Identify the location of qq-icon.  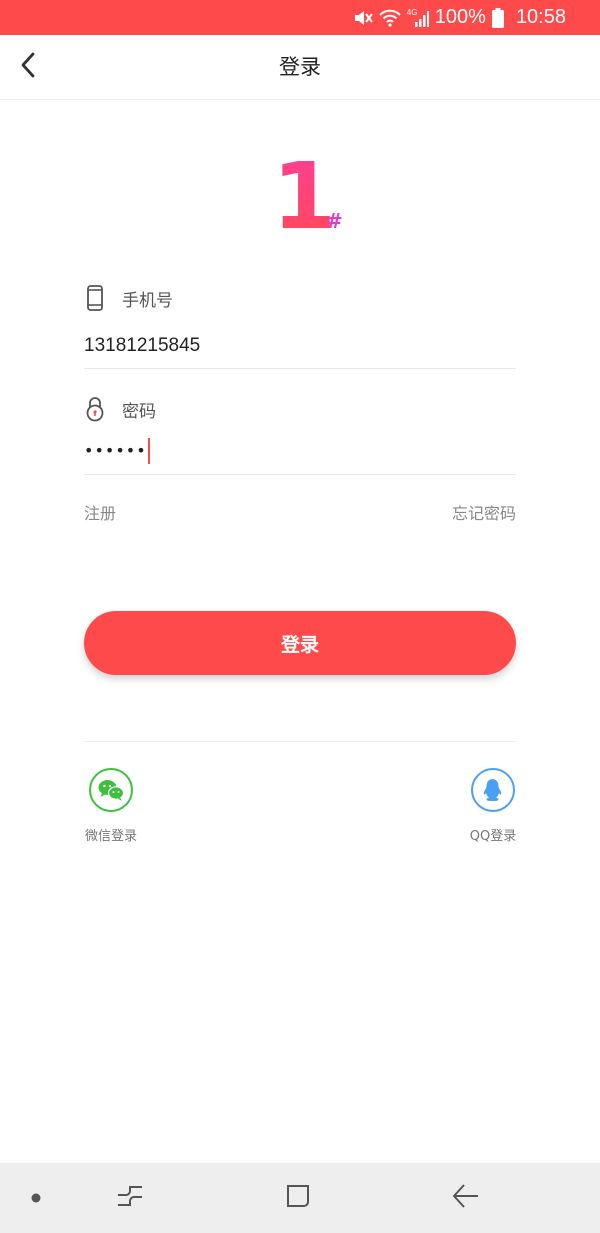
(493, 790).